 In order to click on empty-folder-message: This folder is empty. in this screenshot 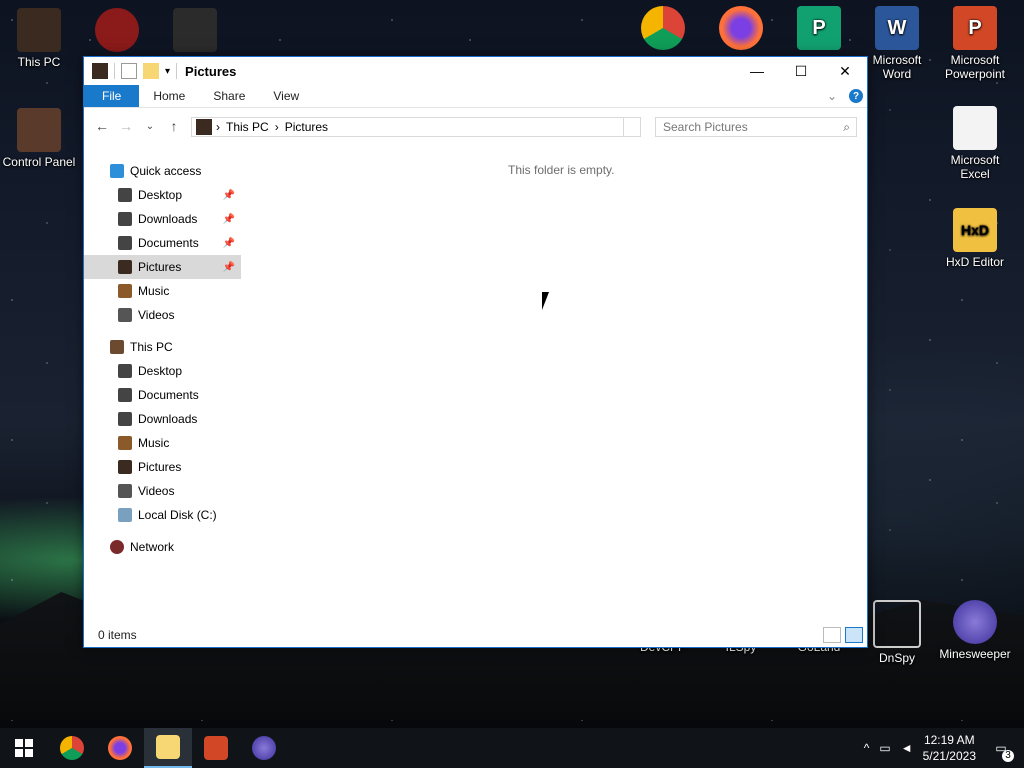, I will do `click(561, 170)`.